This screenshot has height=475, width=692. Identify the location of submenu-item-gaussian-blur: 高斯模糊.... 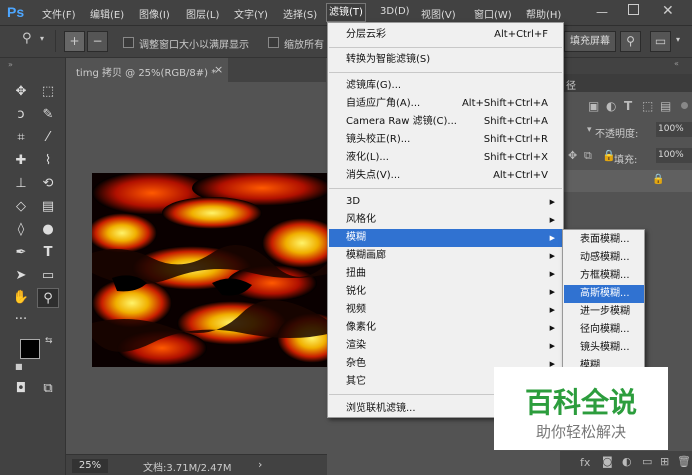
(604, 294).